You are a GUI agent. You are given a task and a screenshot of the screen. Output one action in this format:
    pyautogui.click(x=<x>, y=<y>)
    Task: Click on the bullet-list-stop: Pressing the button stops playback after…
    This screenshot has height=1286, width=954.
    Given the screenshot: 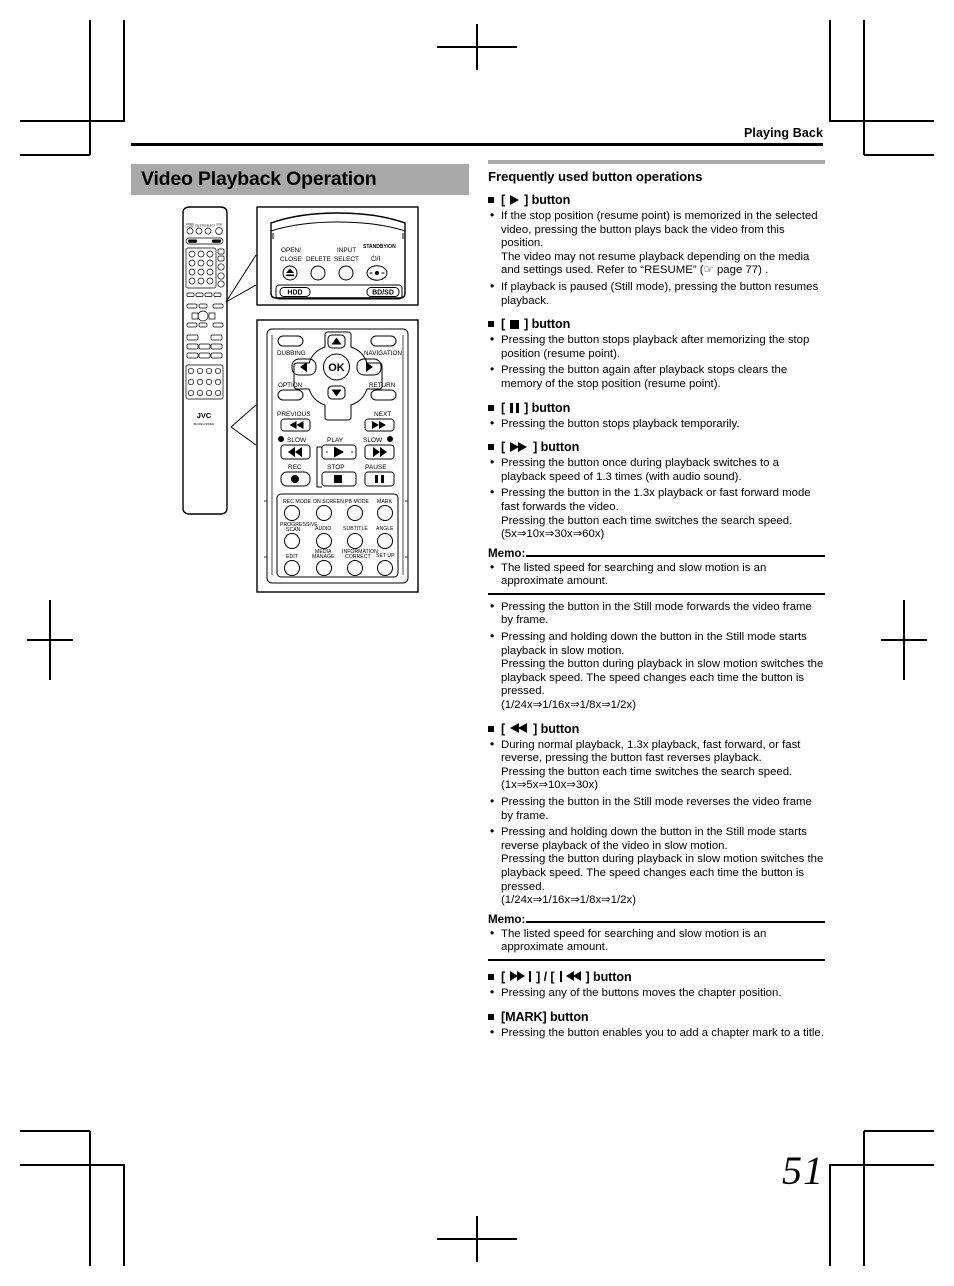 What is the action you would take?
    pyautogui.click(x=656, y=362)
    